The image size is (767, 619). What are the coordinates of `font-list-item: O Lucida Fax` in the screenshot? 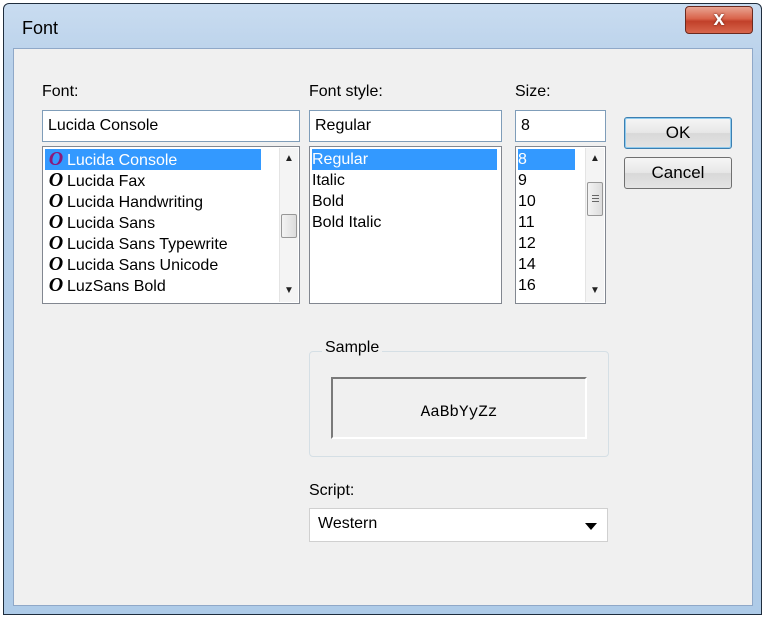 It's located at (153, 180).